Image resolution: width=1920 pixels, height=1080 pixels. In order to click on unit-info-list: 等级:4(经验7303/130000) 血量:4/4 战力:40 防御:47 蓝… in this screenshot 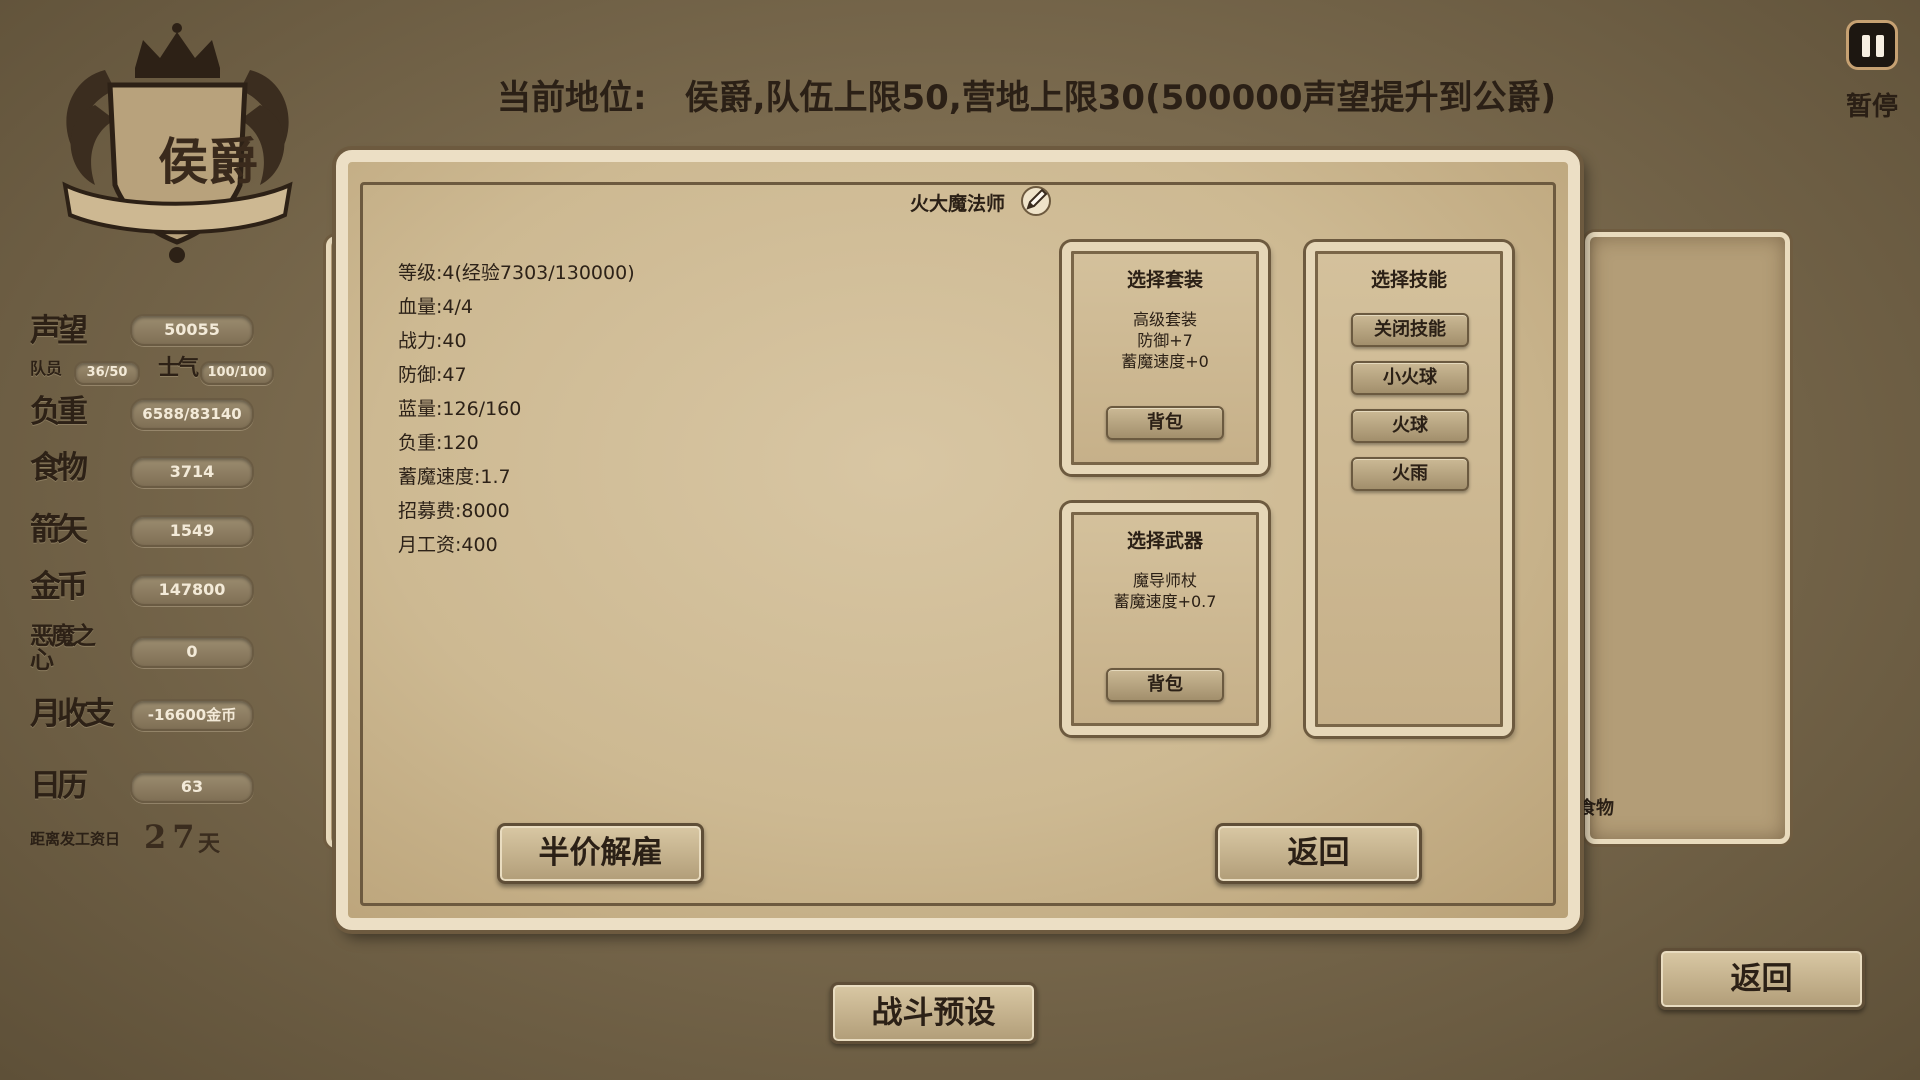, I will do `click(516, 409)`.